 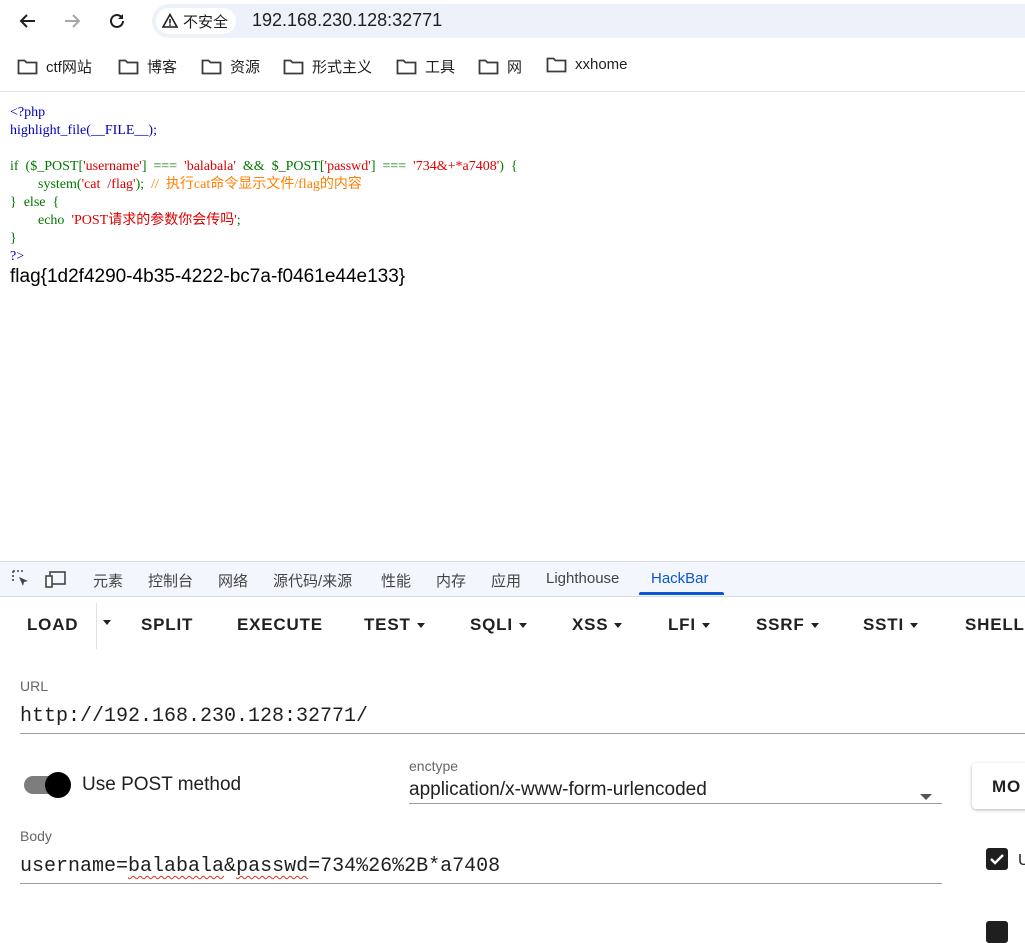 I want to click on security-chip: 不安全, so click(x=196, y=21).